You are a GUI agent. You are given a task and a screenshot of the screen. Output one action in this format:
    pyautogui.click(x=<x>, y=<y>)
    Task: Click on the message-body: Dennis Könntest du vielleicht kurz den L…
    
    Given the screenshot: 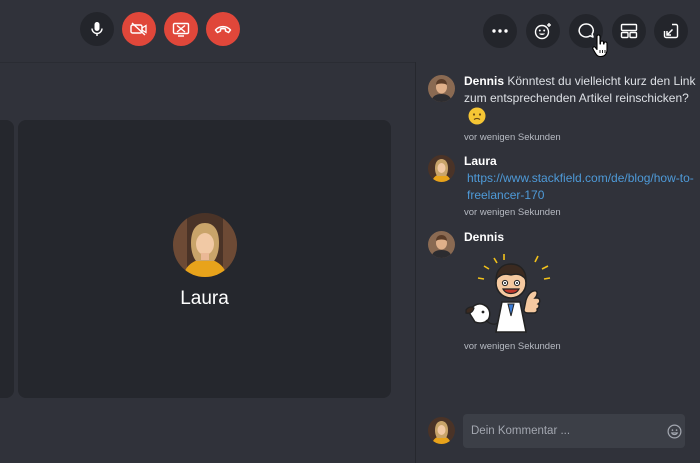 What is the action you would take?
    pyautogui.click(x=581, y=109)
    